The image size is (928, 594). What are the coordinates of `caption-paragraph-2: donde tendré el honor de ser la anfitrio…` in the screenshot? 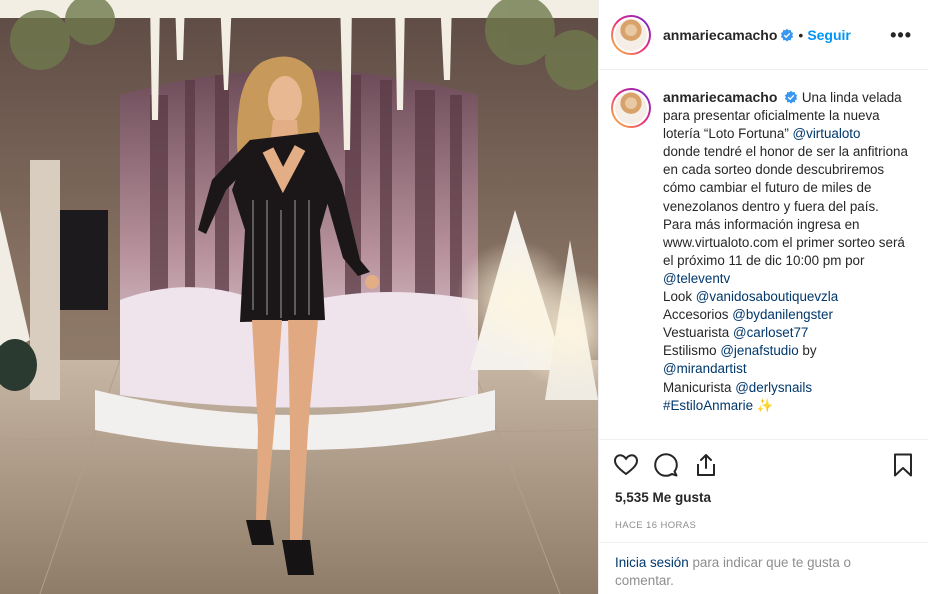 It's located at (785, 179).